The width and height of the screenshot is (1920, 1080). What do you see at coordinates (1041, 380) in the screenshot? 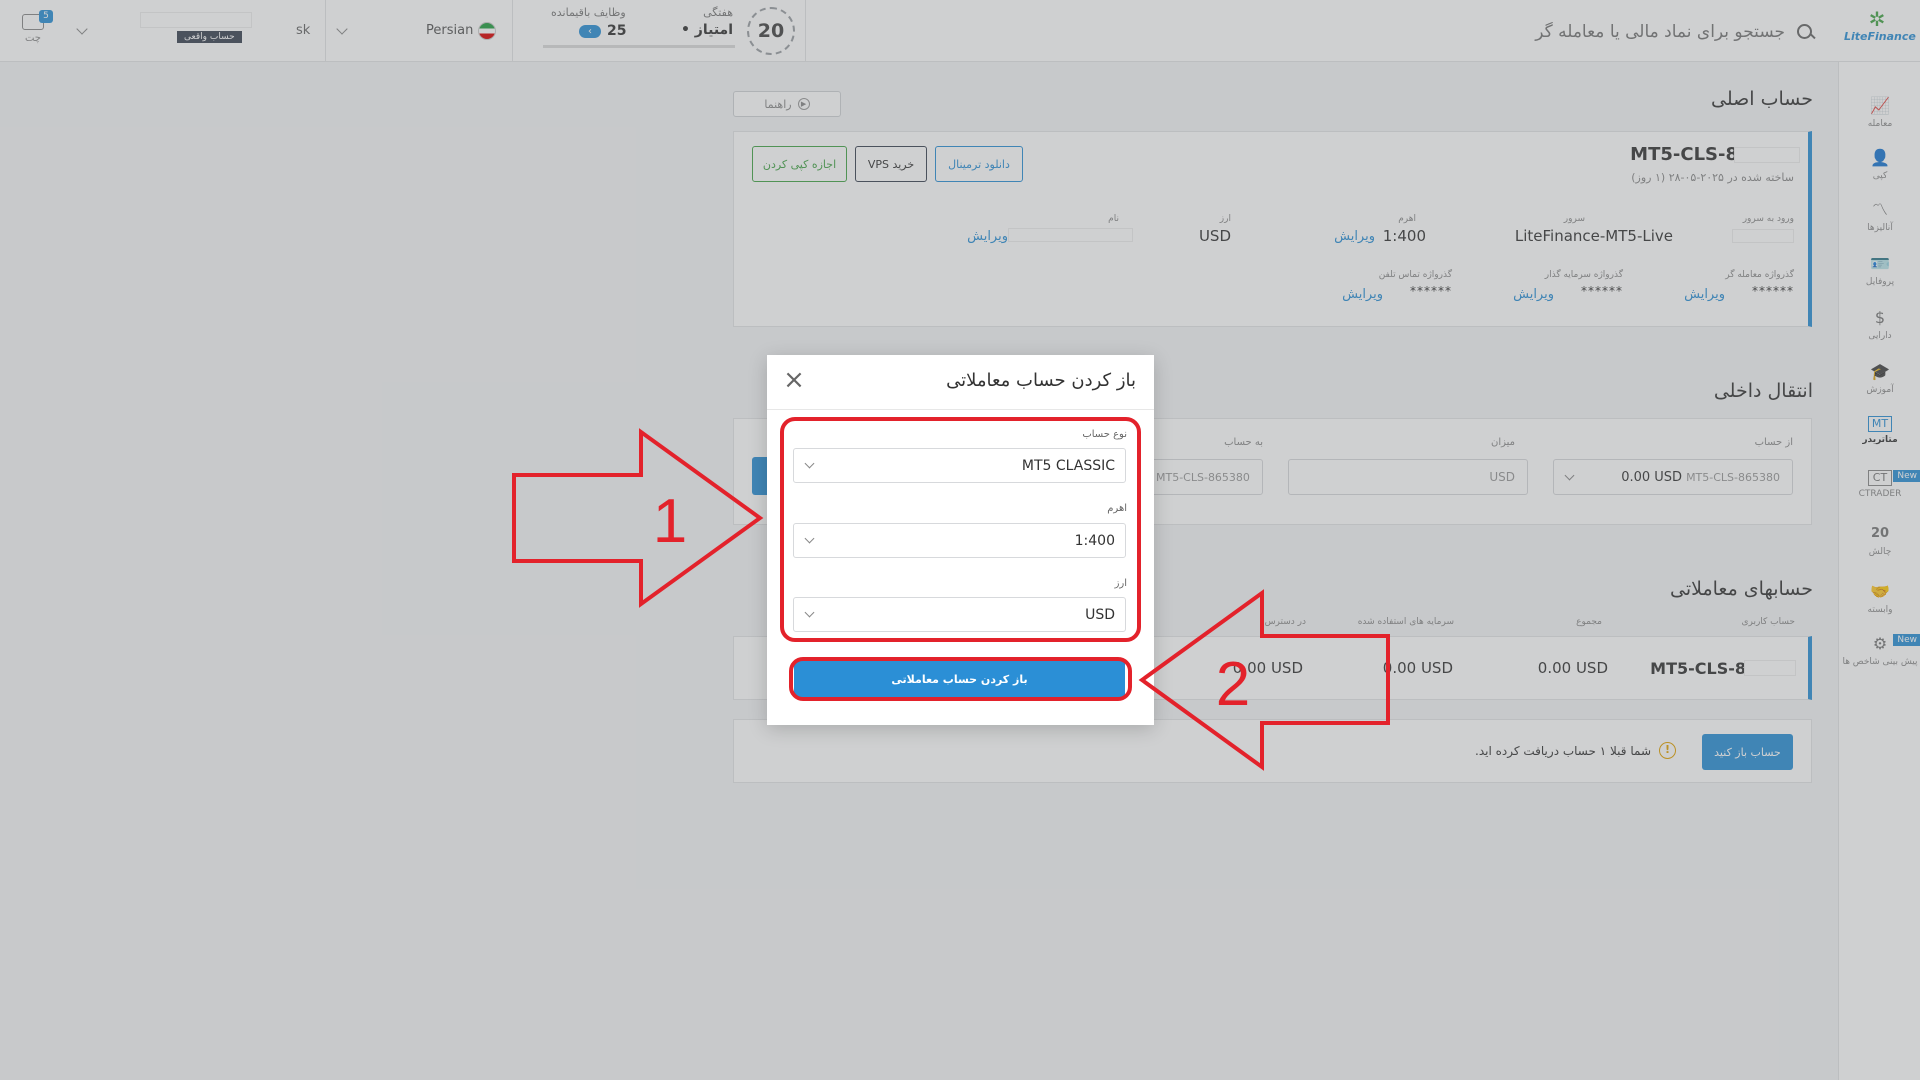
I see `modal-title: باز کردن حساب معاملاتی` at bounding box center [1041, 380].